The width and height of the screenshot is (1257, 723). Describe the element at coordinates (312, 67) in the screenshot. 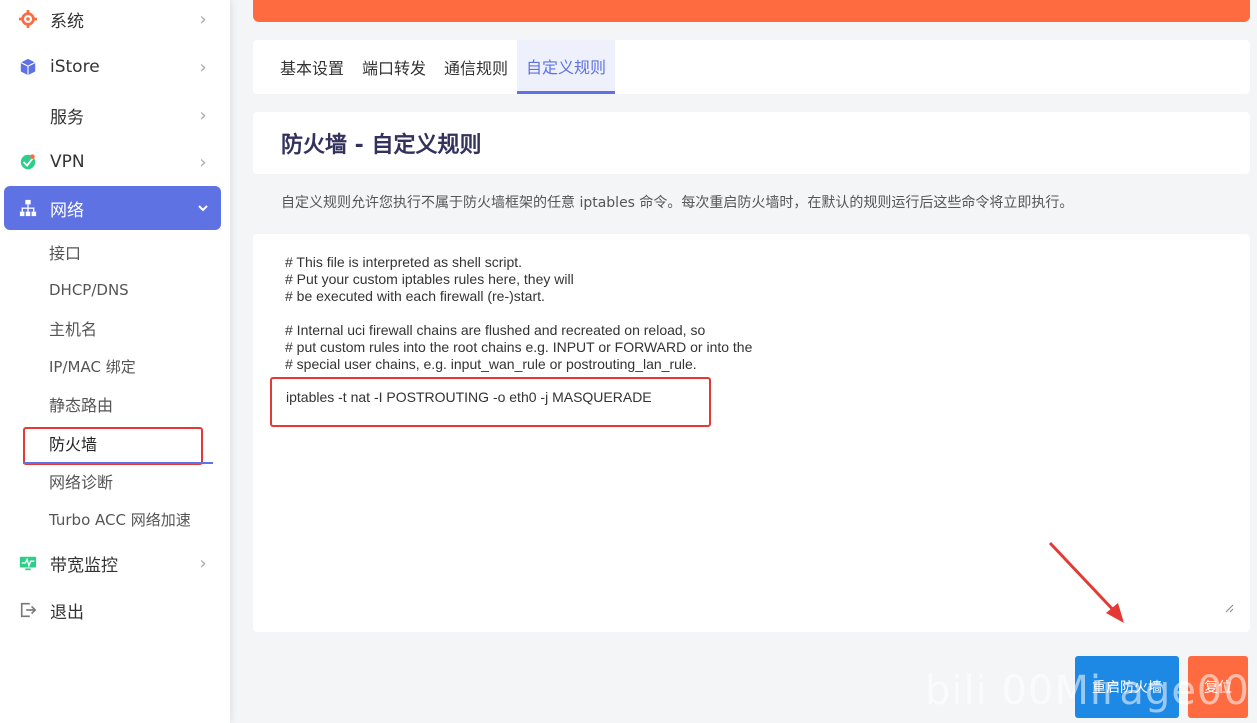

I see `tab-general-settings: 基本设置` at that location.